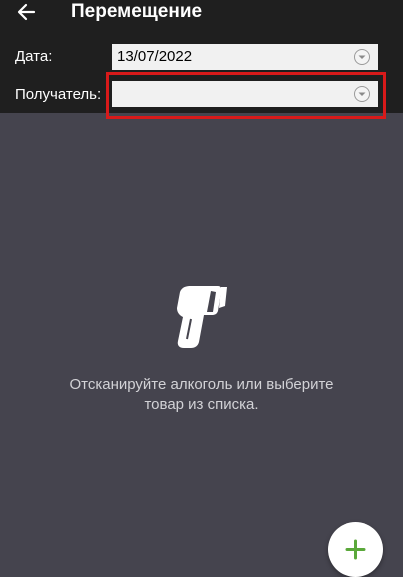 The width and height of the screenshot is (403, 577). Describe the element at coordinates (58, 94) in the screenshot. I see `recipient-label: Получатель:` at that location.